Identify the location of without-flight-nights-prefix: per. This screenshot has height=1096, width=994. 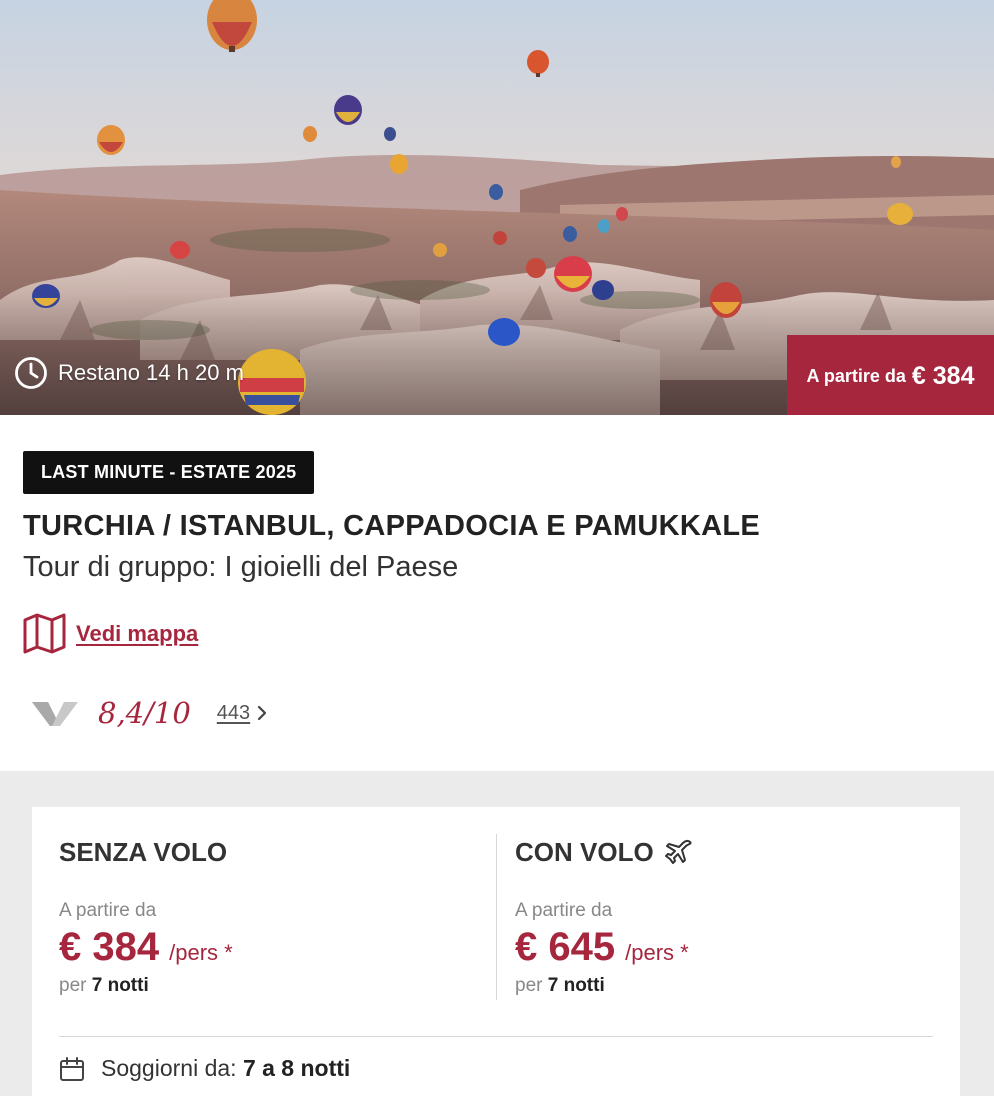
(73, 985).